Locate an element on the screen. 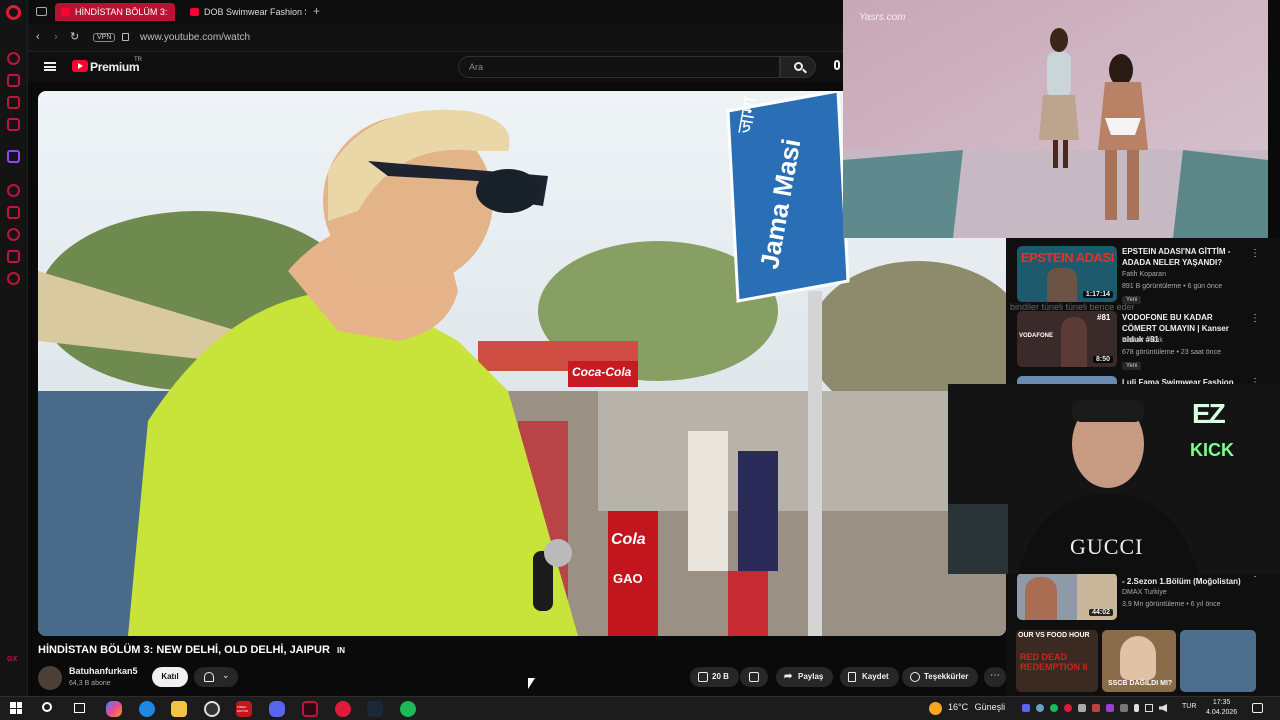  tray-icons is located at coordinates (1094, 708).